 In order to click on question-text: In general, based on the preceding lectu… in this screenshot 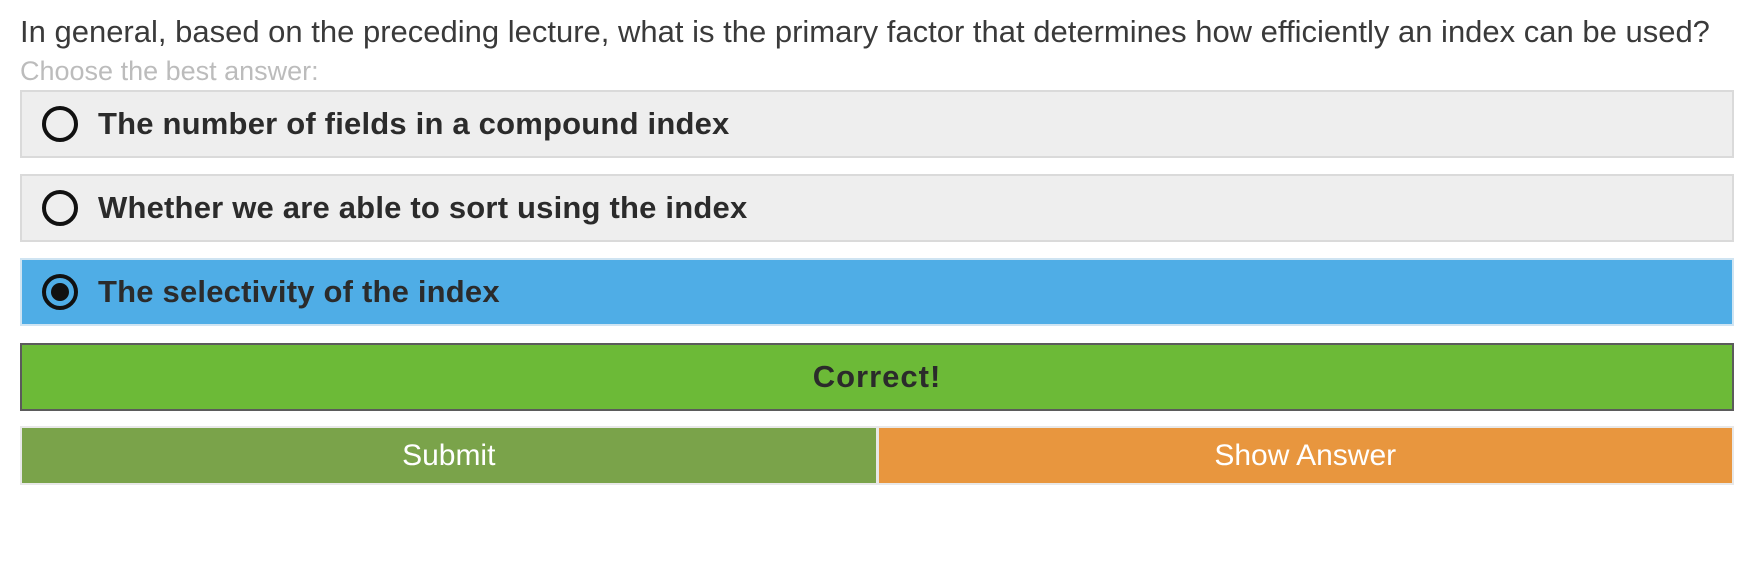, I will do `click(865, 31)`.